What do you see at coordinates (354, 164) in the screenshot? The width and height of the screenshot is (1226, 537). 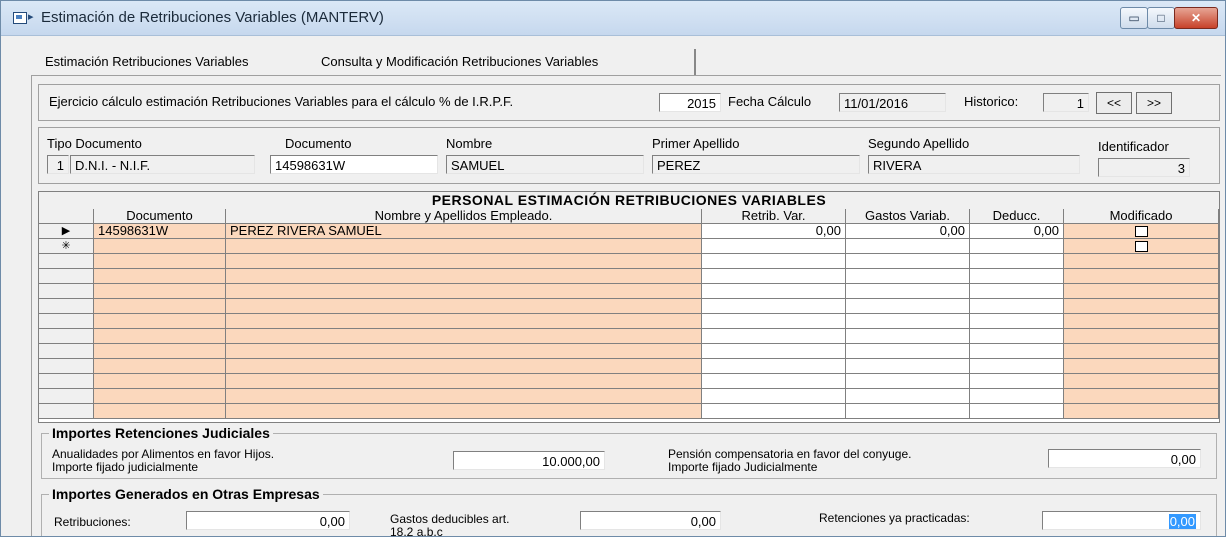 I see `documento-field: 14598631W` at bounding box center [354, 164].